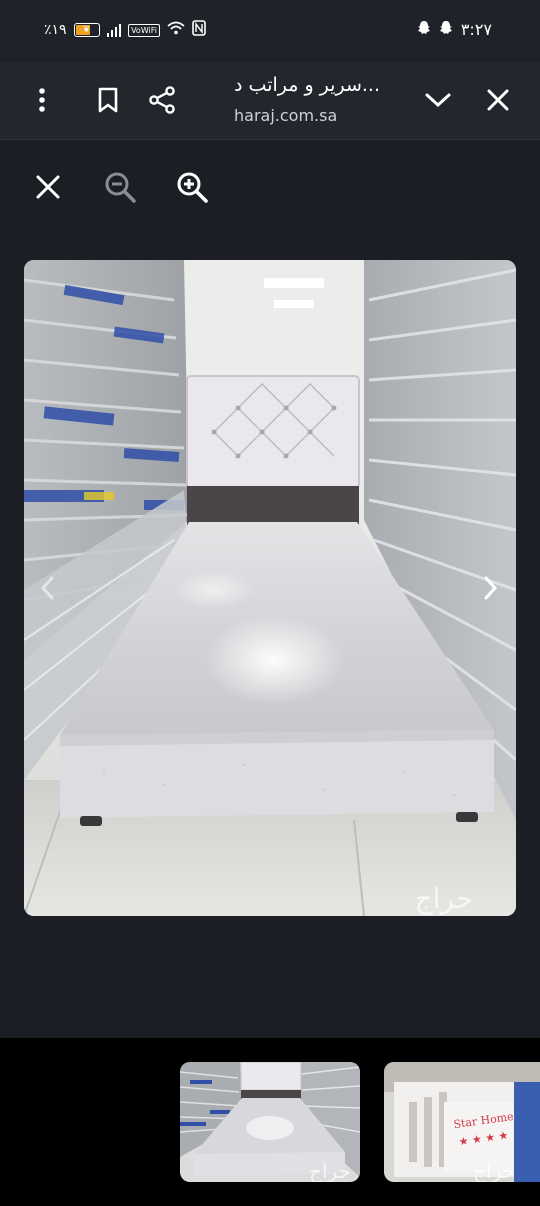  What do you see at coordinates (462, 1122) in the screenshot?
I see `thumbnail-2: Star Home ★ ★ ★ ★ حراج` at bounding box center [462, 1122].